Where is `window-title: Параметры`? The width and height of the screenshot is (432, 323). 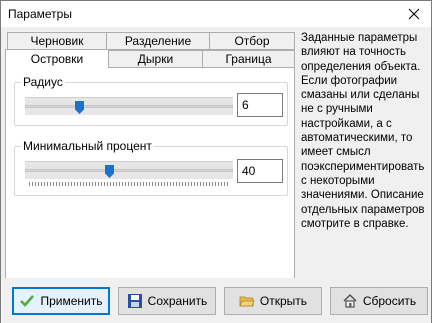 window-title: Параметры is located at coordinates (40, 14).